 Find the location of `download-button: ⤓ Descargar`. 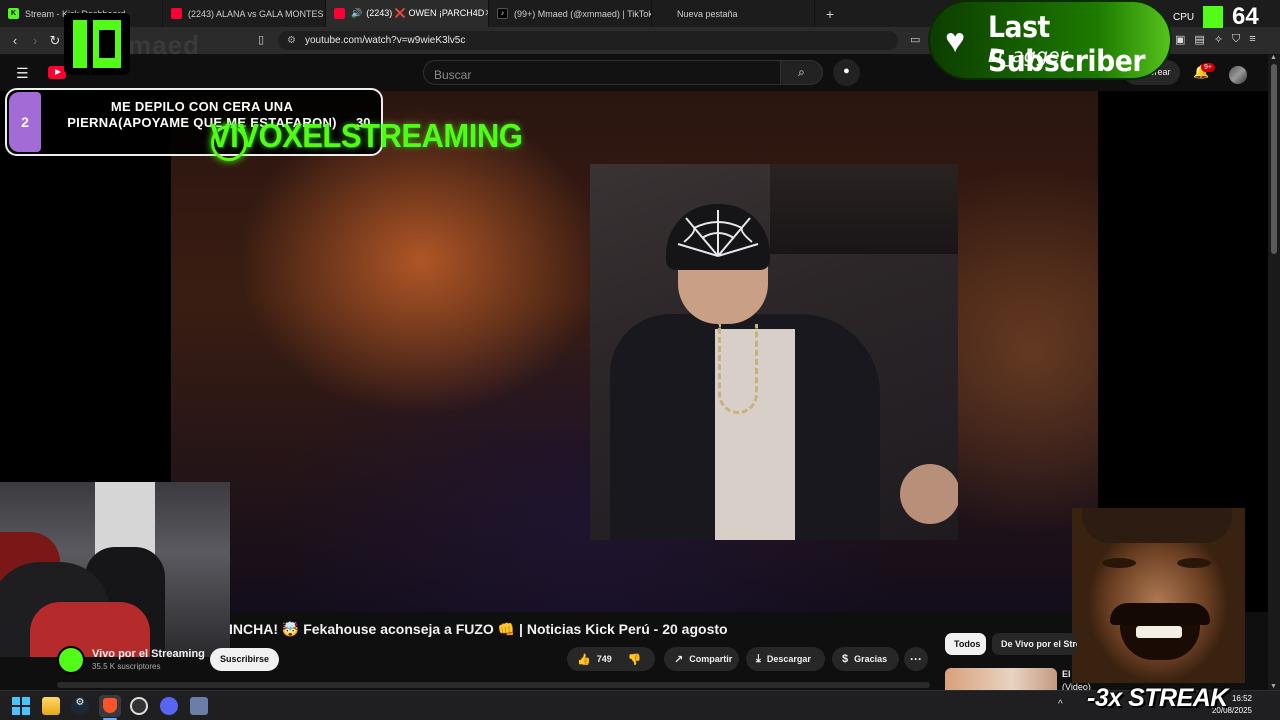

download-button: ⤓ Descargar is located at coordinates (785, 659).